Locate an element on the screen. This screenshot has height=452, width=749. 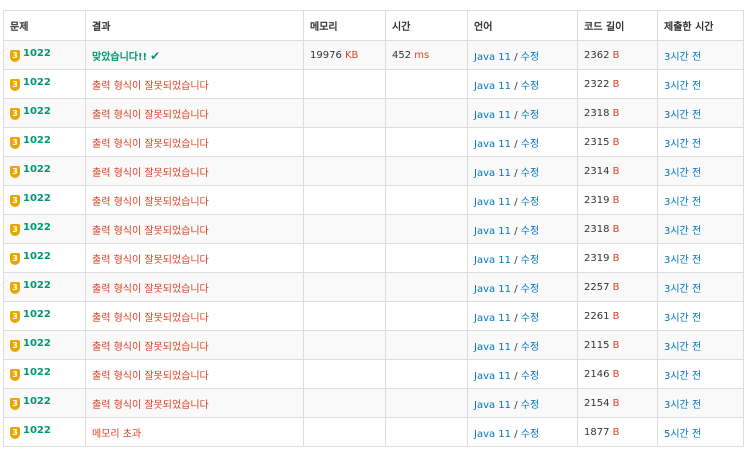
time-value: 452 is located at coordinates (402, 55).